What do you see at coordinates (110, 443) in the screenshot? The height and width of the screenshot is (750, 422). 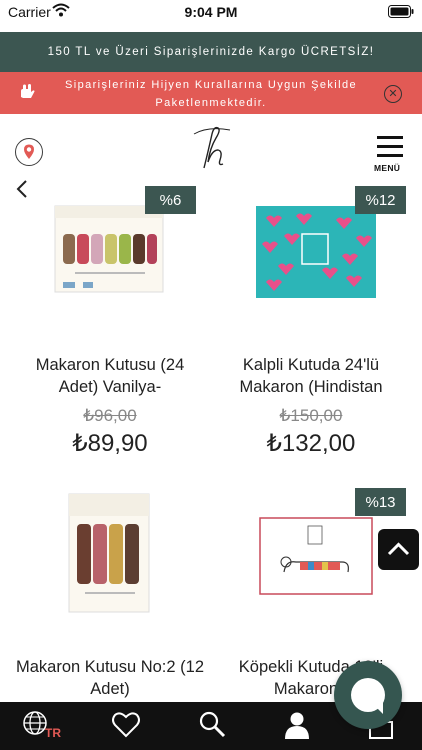 I see `new-price: ₺89,90` at bounding box center [110, 443].